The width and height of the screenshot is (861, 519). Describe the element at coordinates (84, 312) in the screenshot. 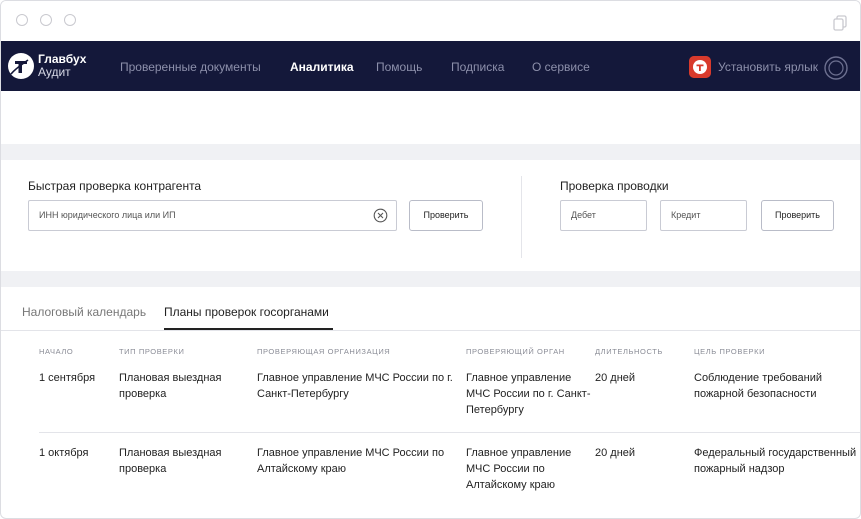

I see `tab-tax-calendar: Налоговый календарь` at that location.